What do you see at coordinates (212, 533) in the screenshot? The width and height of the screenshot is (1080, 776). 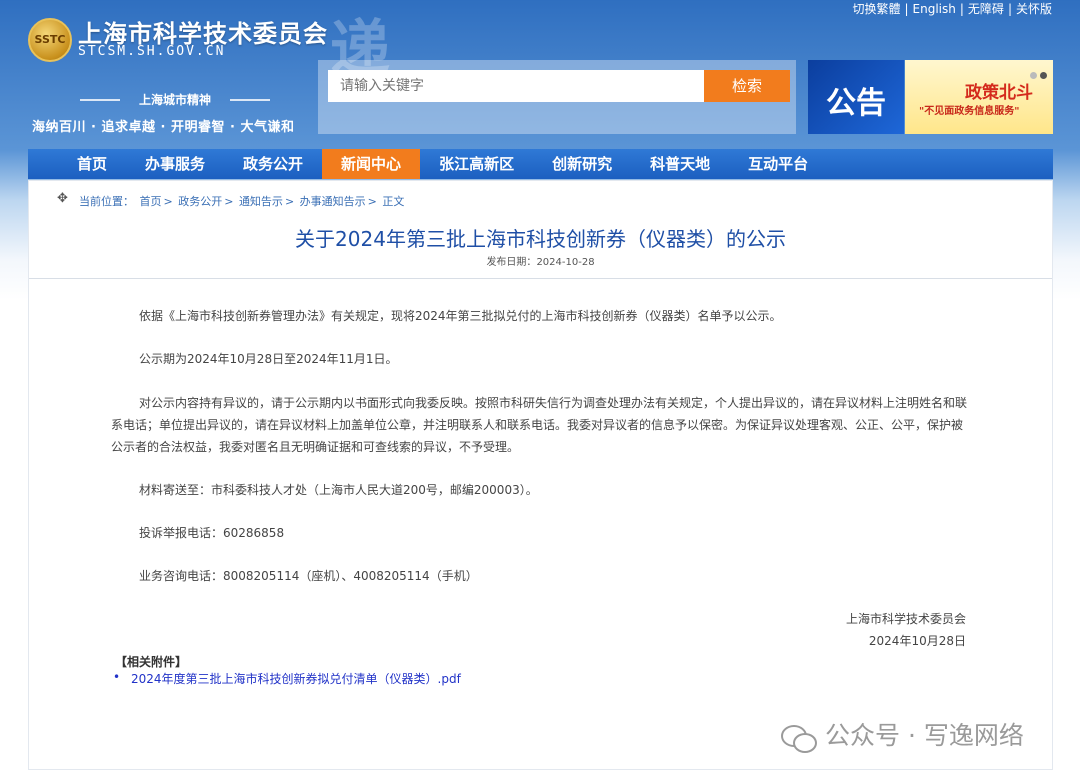 I see `article-paragraph: 投诉举报电话：60286858` at bounding box center [212, 533].